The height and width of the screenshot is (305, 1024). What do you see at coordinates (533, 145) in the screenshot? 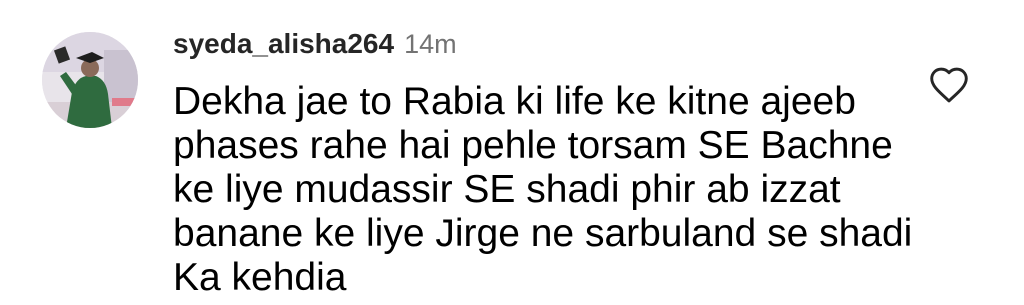
I see `comment-text-line: phases rahe hai pehle torsam SE Bachne` at bounding box center [533, 145].